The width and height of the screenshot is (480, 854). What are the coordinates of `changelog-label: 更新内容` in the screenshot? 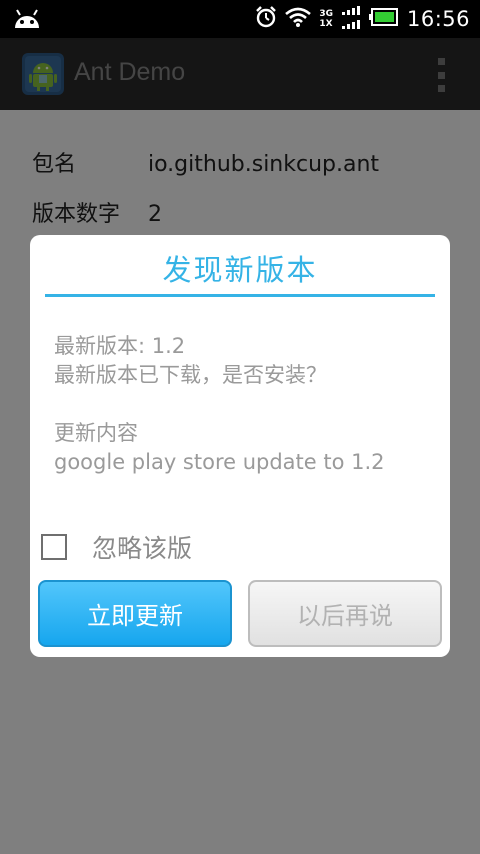 It's located at (96, 433).